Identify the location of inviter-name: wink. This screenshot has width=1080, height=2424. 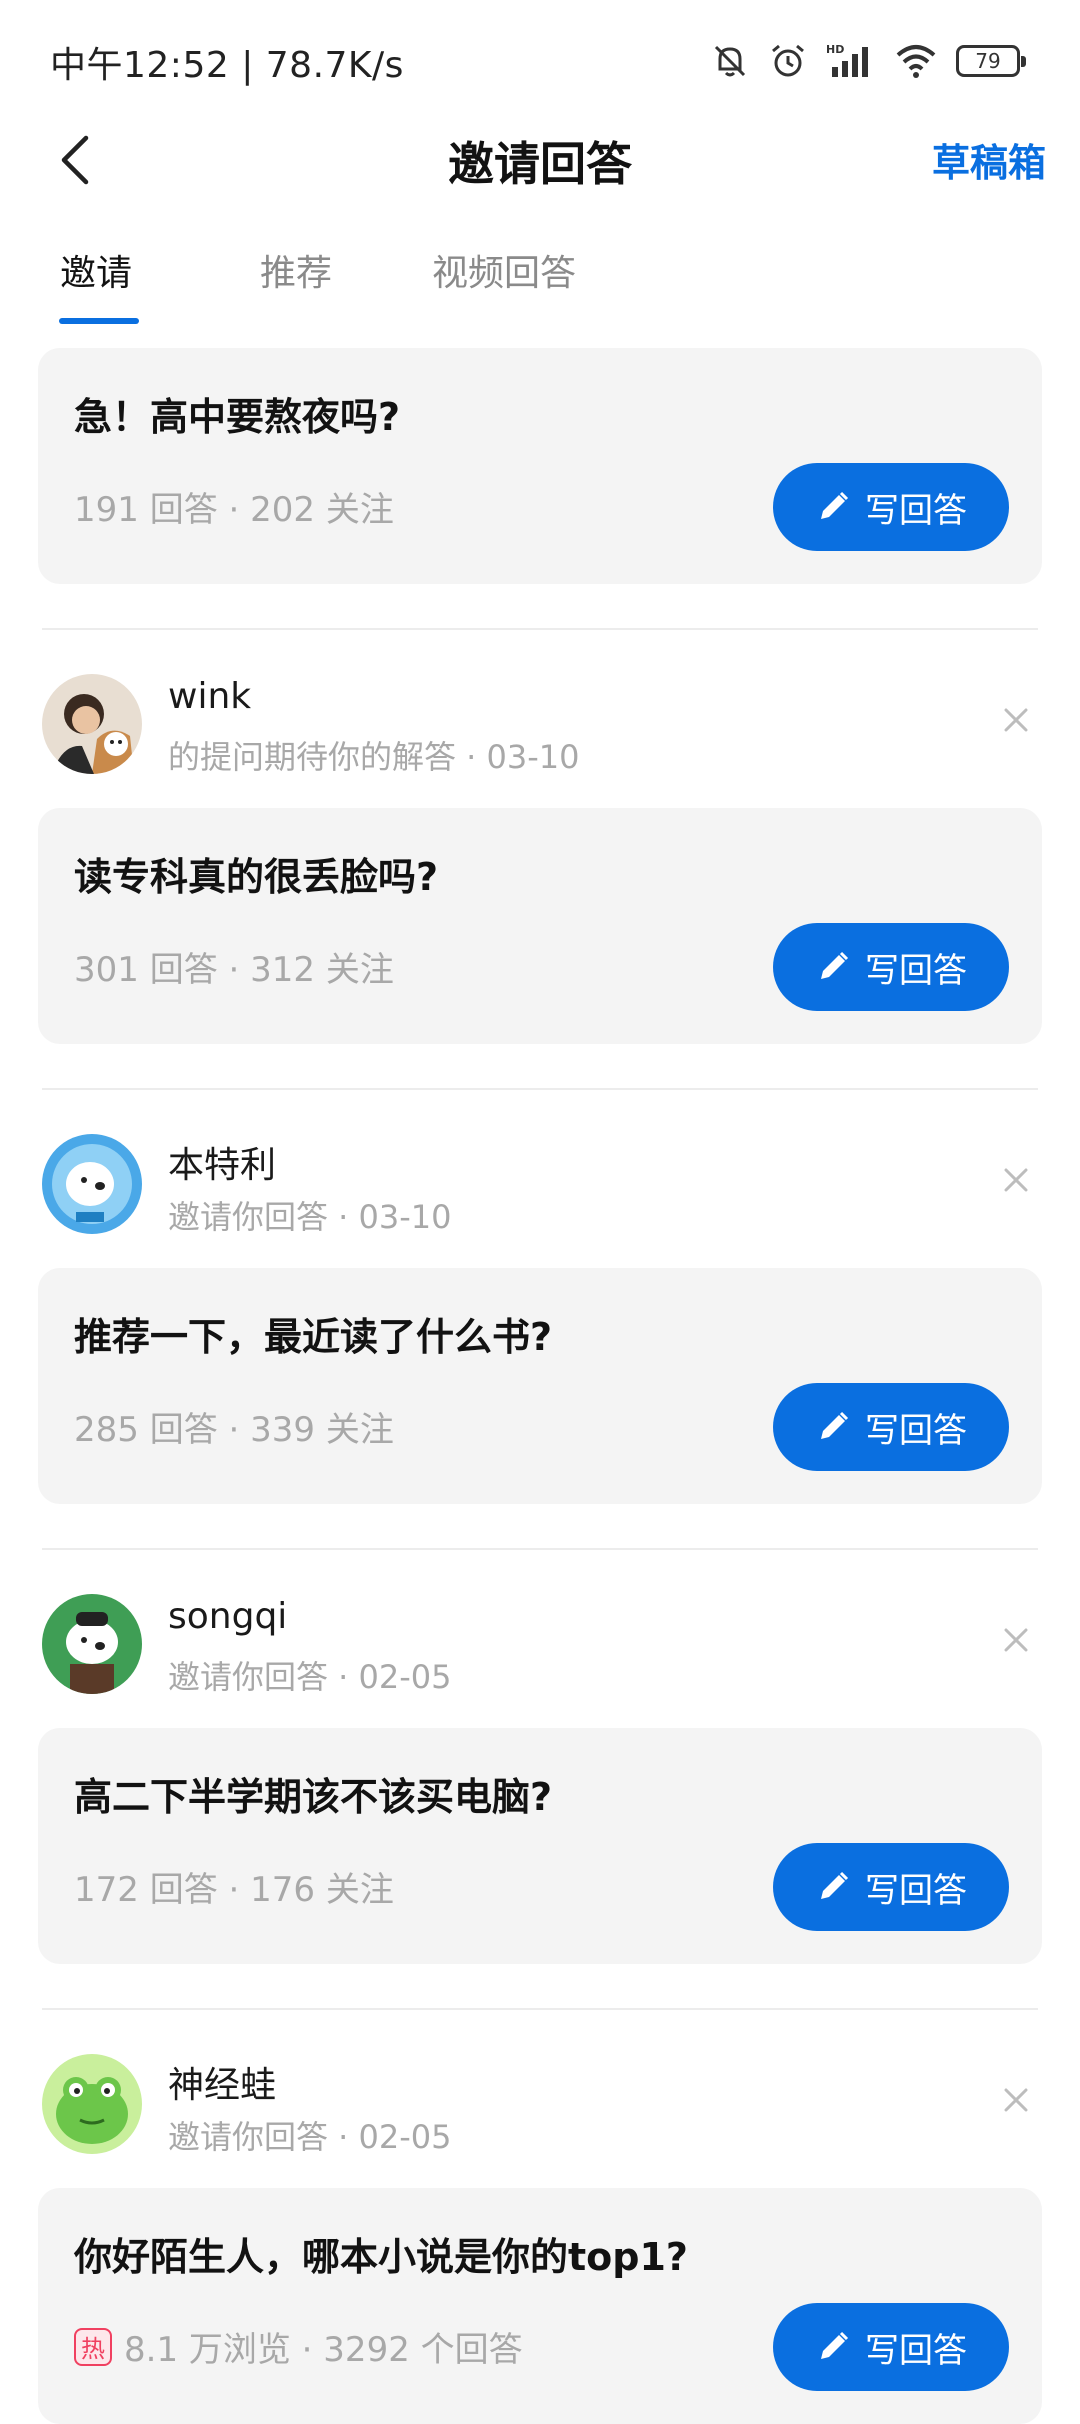
(209, 696).